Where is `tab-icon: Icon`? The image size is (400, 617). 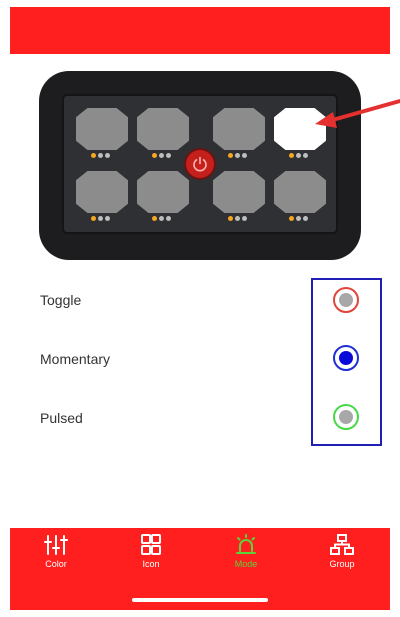
tab-icon: Icon is located at coordinates (151, 551).